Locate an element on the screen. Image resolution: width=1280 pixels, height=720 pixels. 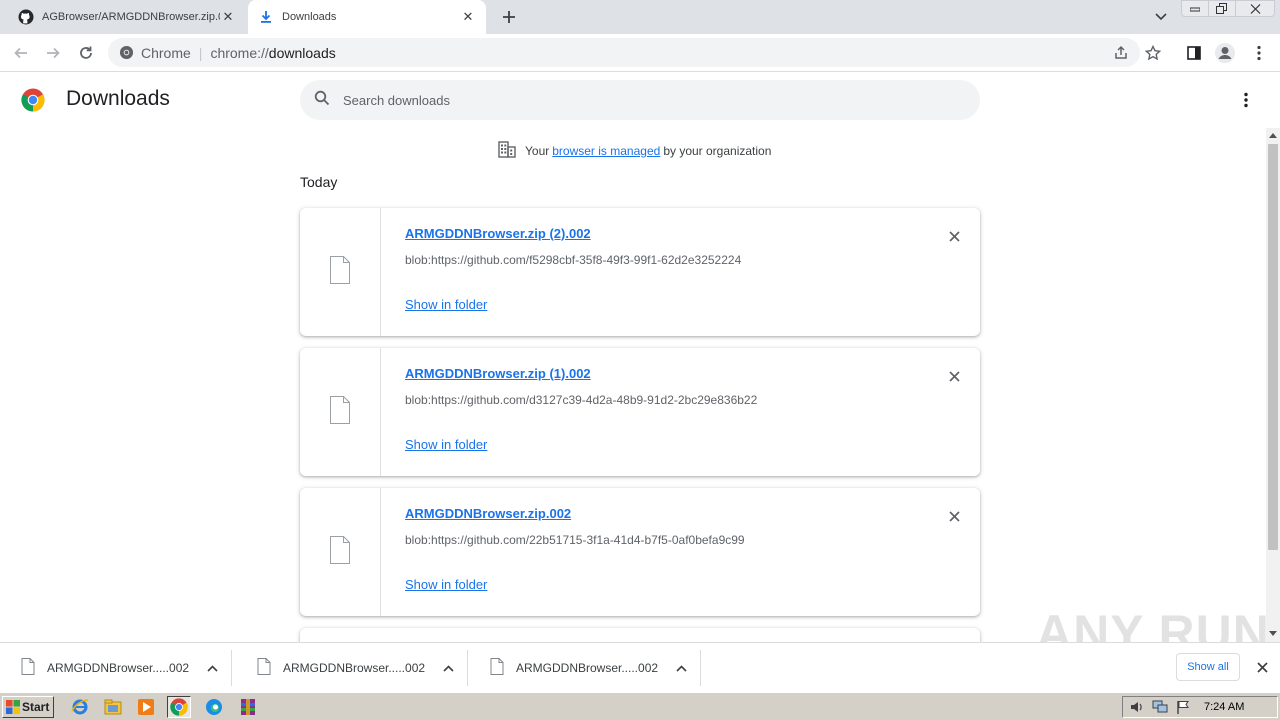
page-title: Downloads is located at coordinates (118, 98).